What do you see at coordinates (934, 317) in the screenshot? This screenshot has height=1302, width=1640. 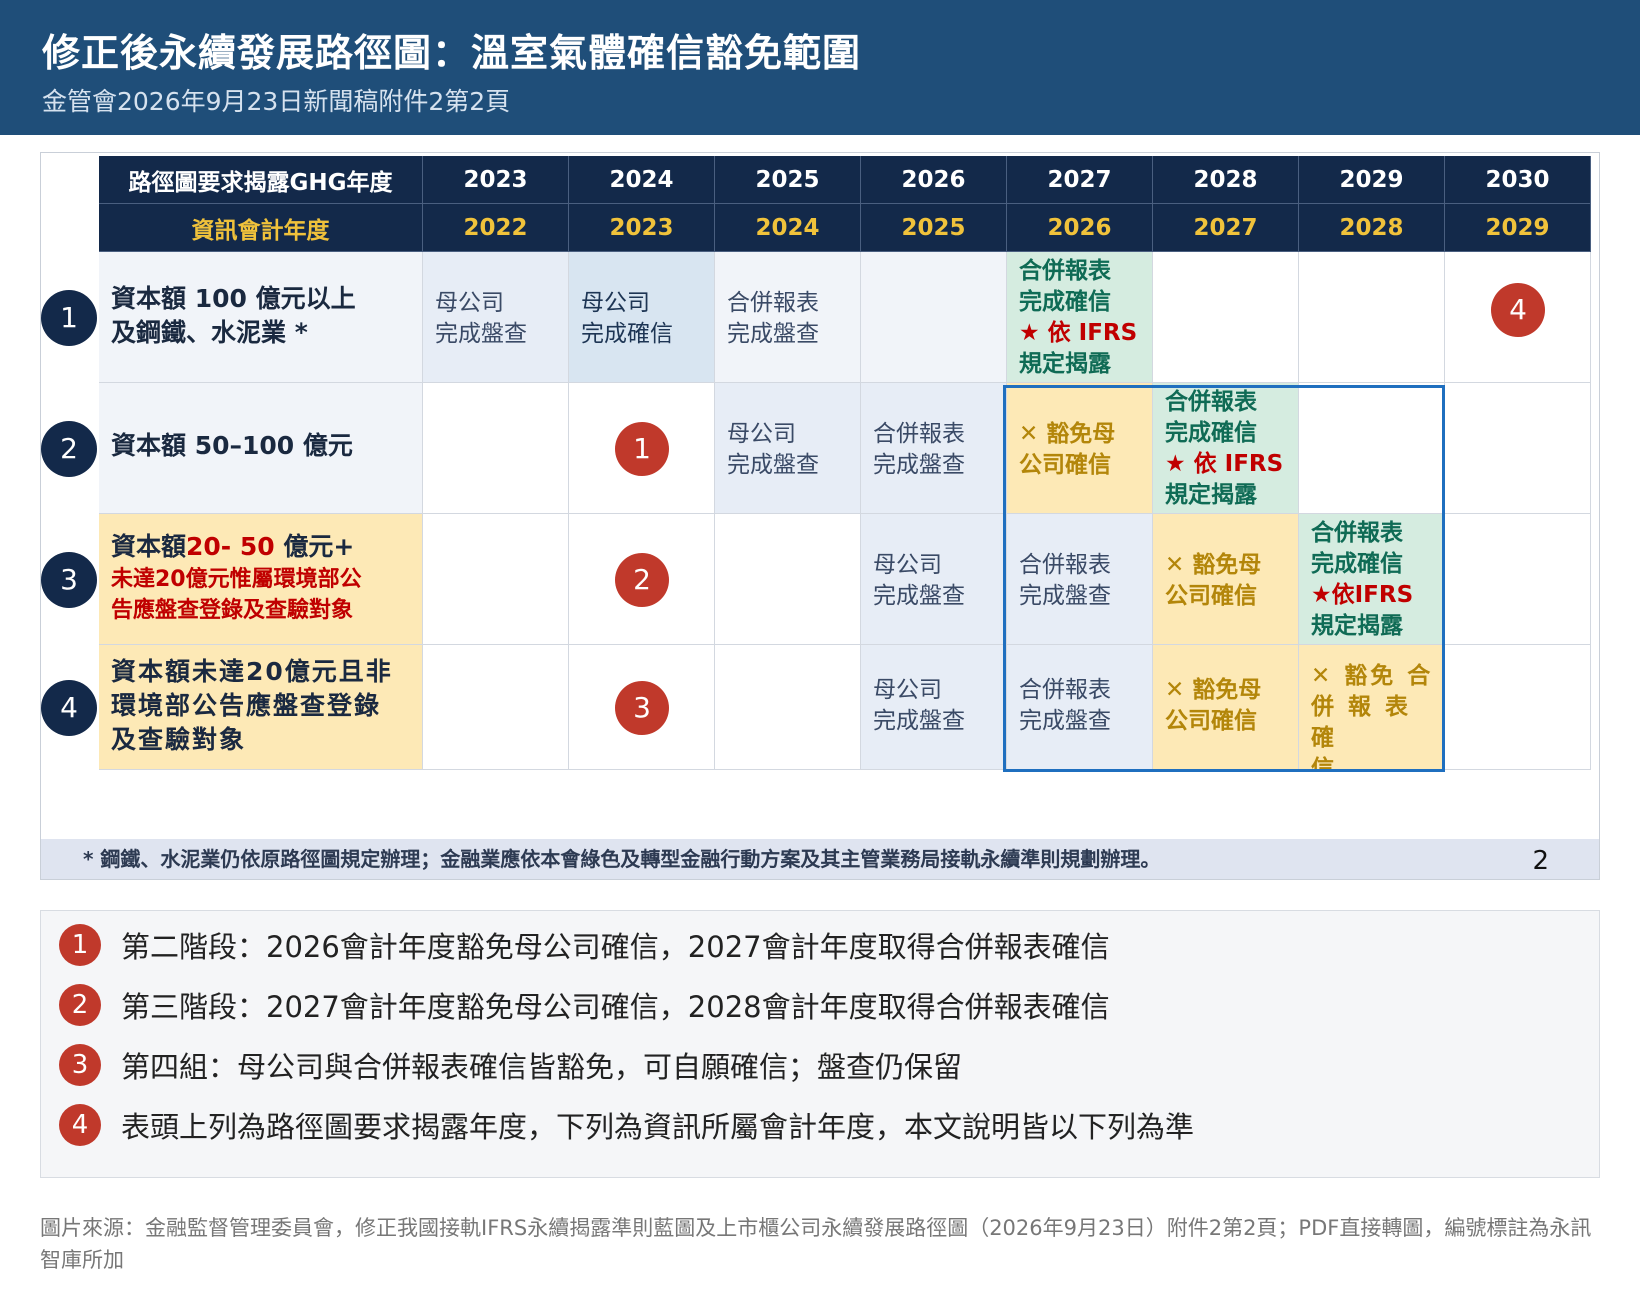 I see `cell-row1-2026` at bounding box center [934, 317].